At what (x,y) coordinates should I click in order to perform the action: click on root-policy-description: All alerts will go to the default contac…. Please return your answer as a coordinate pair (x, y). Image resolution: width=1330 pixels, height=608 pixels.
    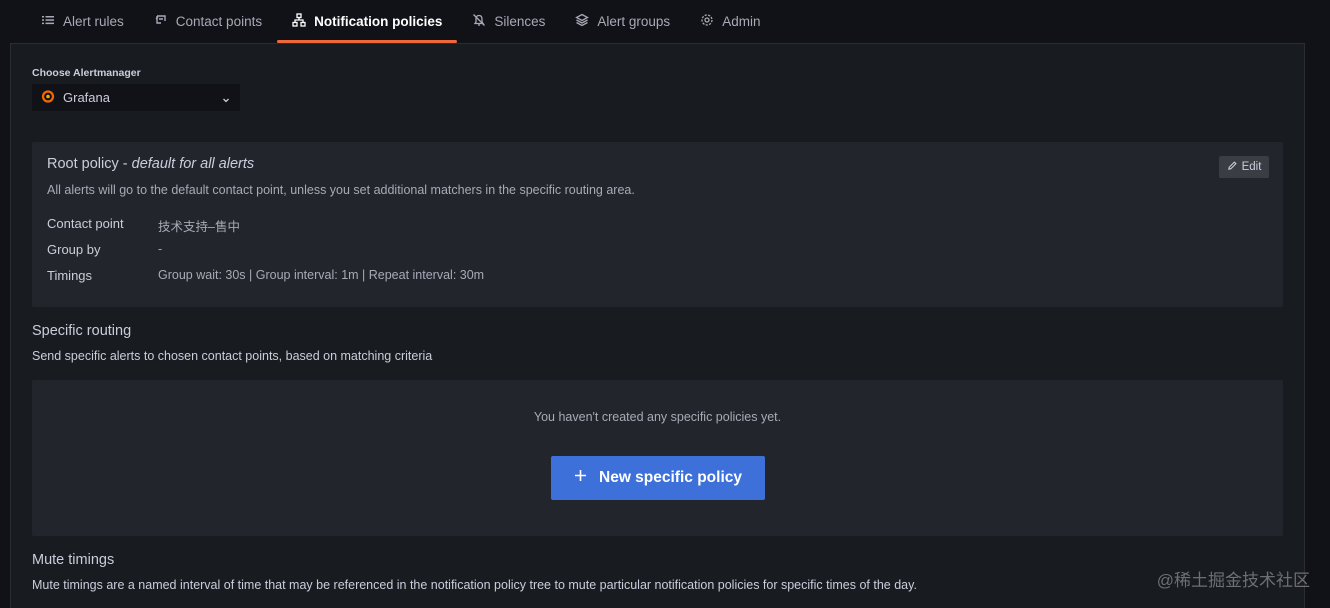
    Looking at the image, I should click on (341, 190).